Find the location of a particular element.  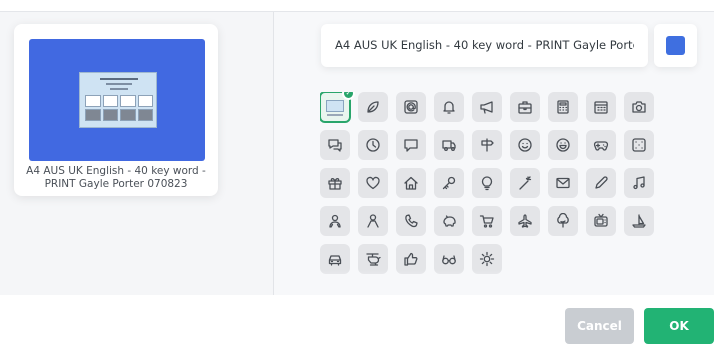

calculator-icon is located at coordinates (563, 107).